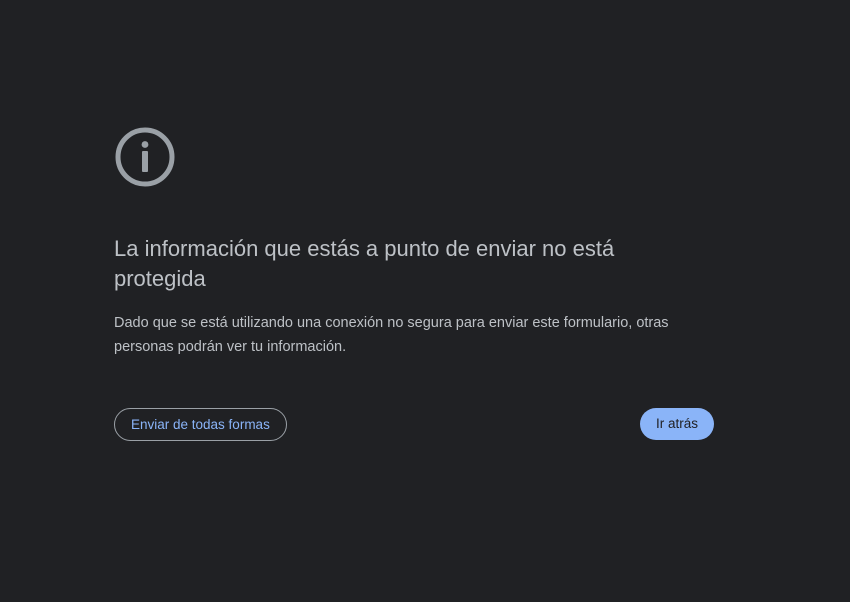  I want to click on info-icon, so click(145, 157).